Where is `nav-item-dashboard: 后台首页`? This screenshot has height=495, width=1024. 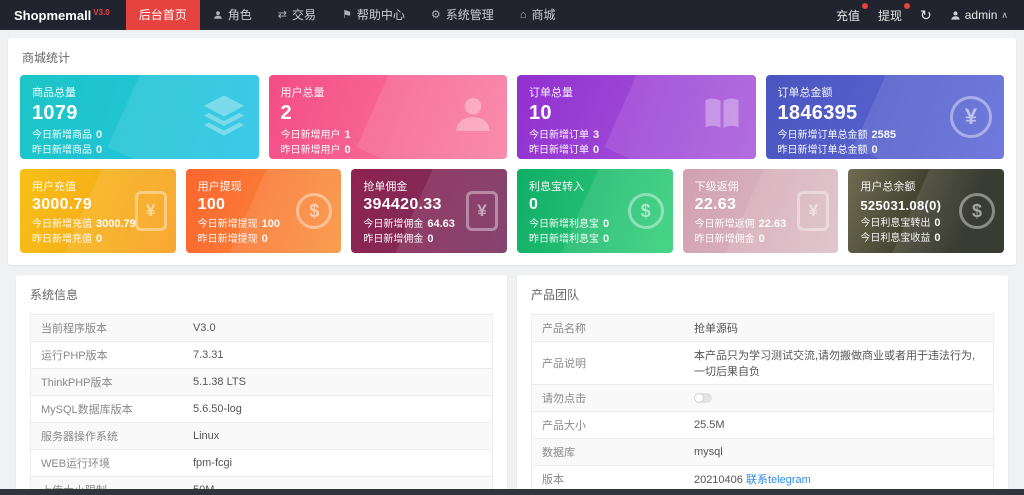
nav-item-dashboard: 后台首页 is located at coordinates (162, 15).